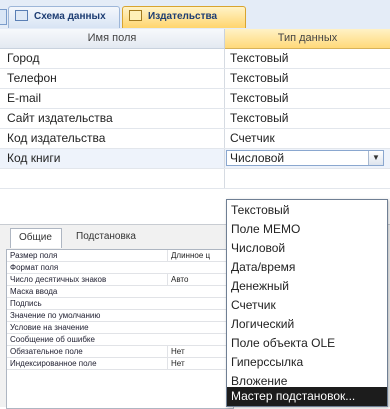 This screenshot has width=390, height=409. I want to click on tab-publishers: Издательства, so click(184, 17).